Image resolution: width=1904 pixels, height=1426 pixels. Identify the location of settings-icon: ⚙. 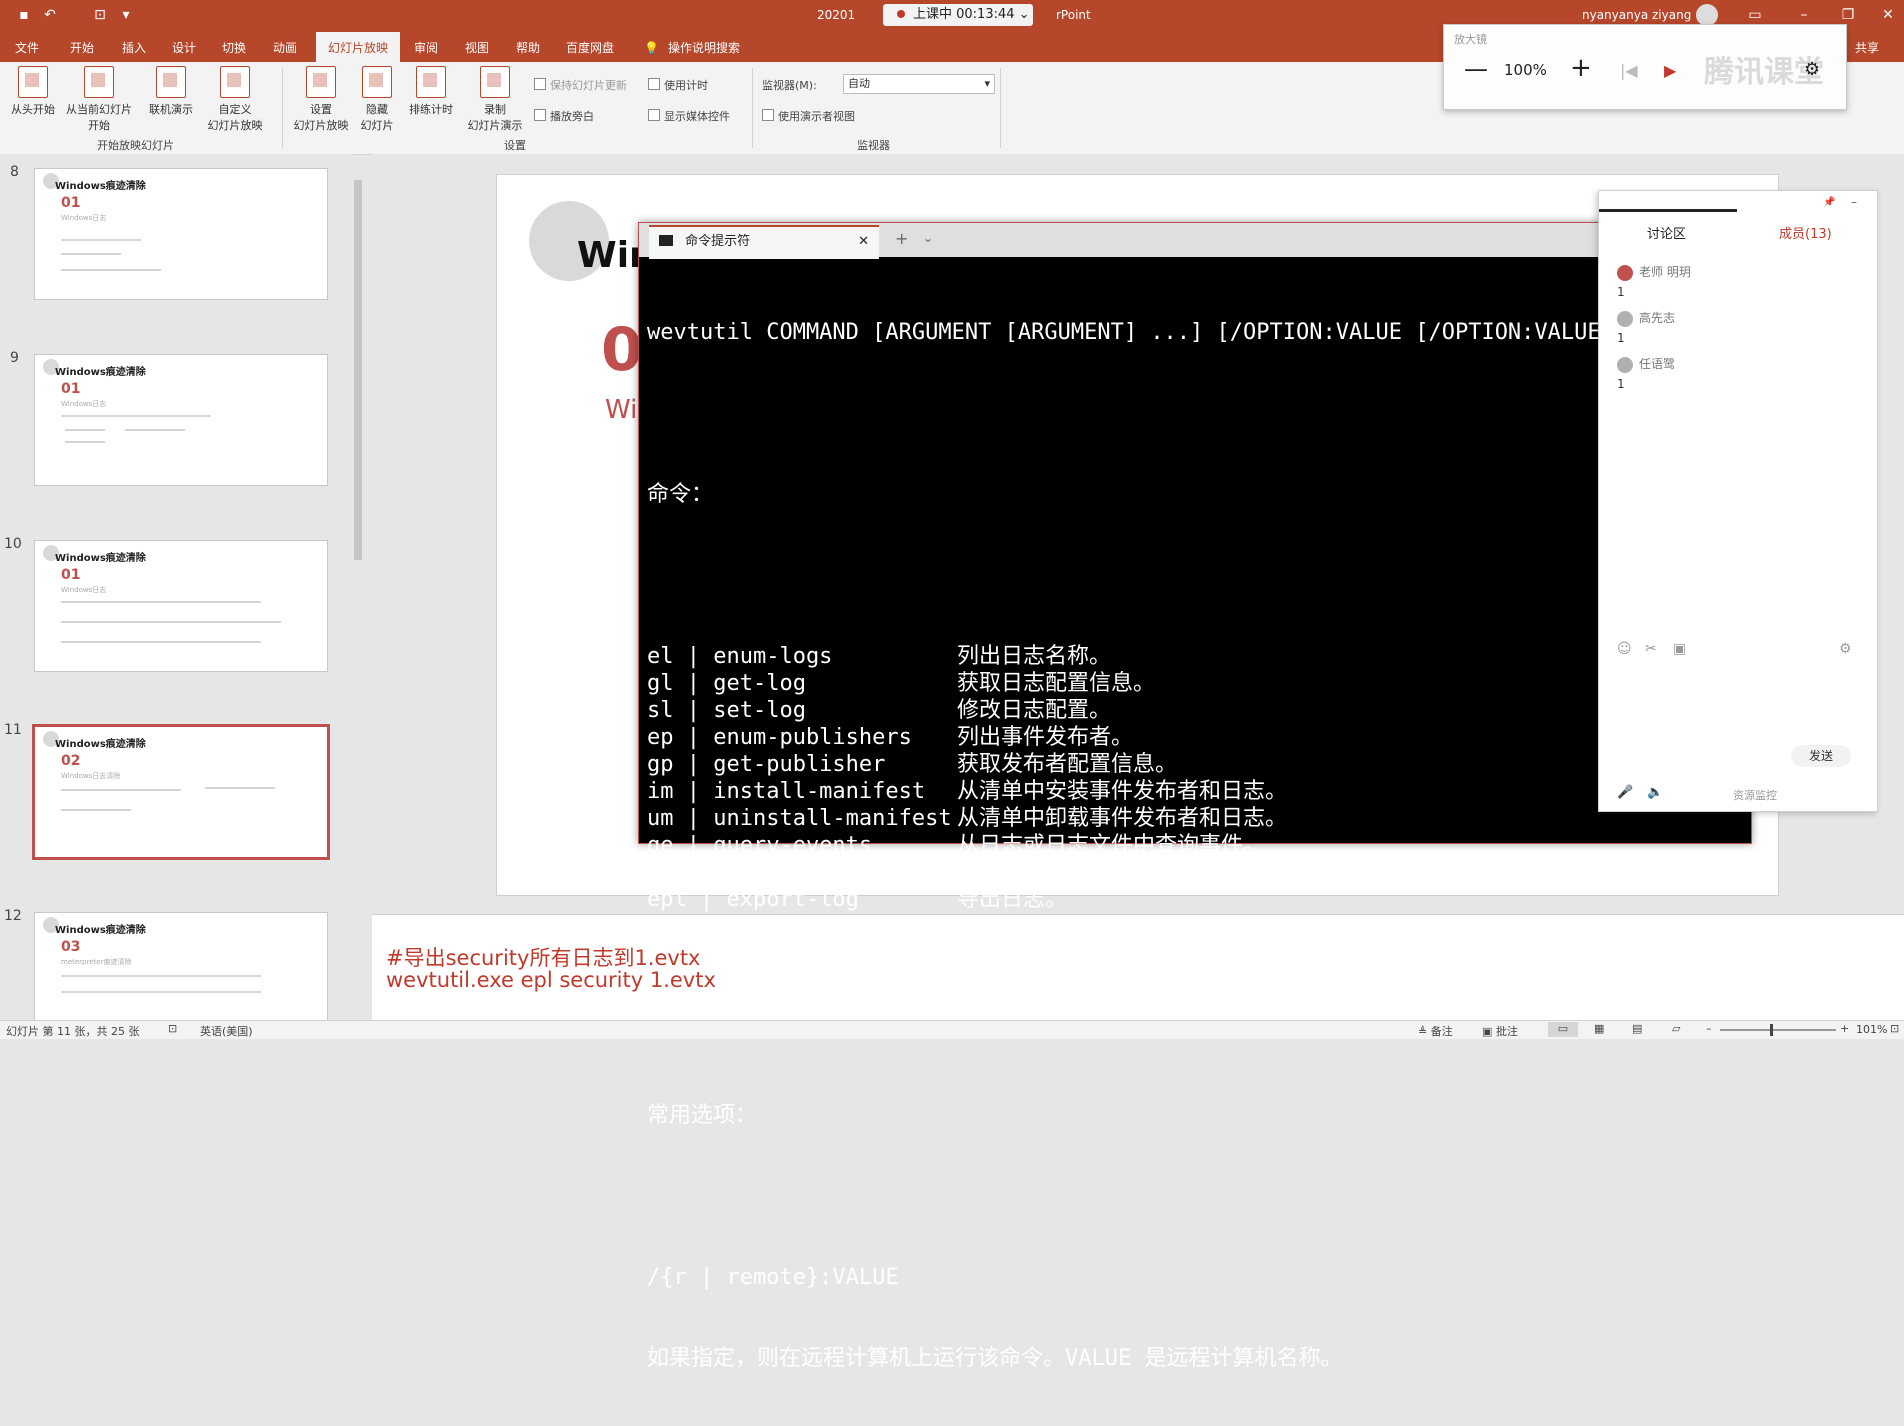
(1845, 649).